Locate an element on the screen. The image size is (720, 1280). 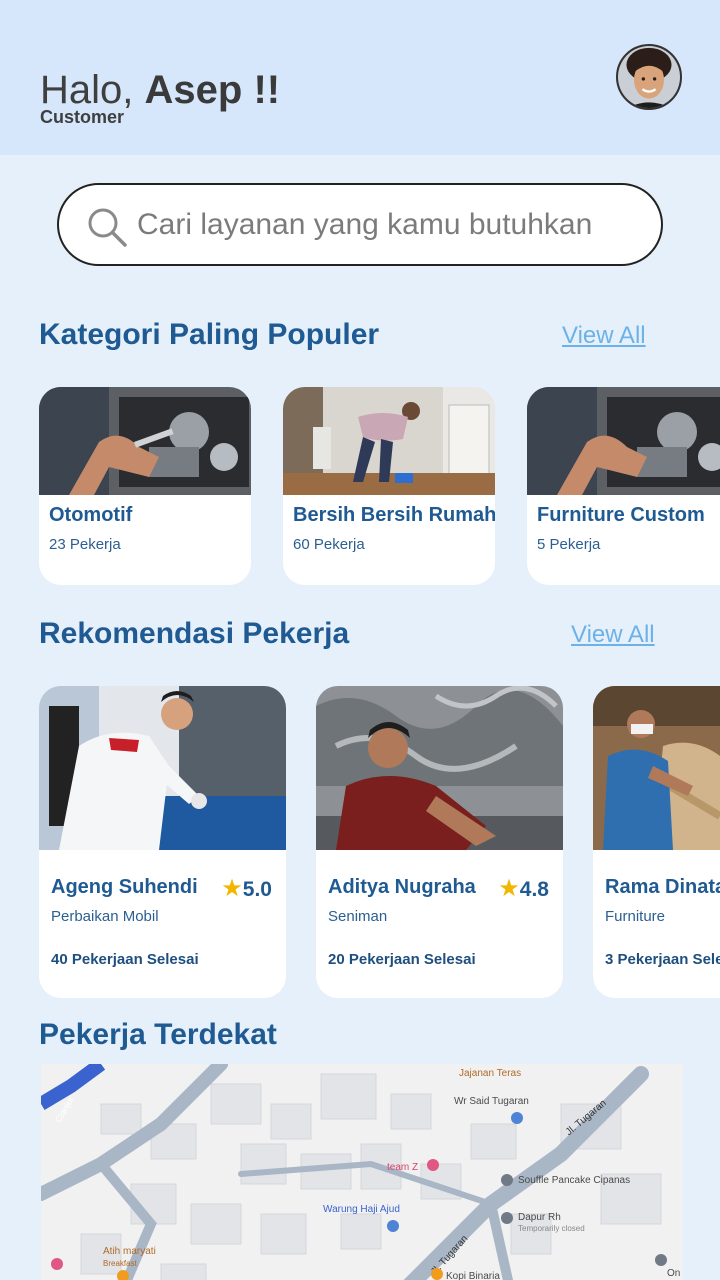
category-name: Bersih Bersih Rumah is located at coordinates (394, 515).